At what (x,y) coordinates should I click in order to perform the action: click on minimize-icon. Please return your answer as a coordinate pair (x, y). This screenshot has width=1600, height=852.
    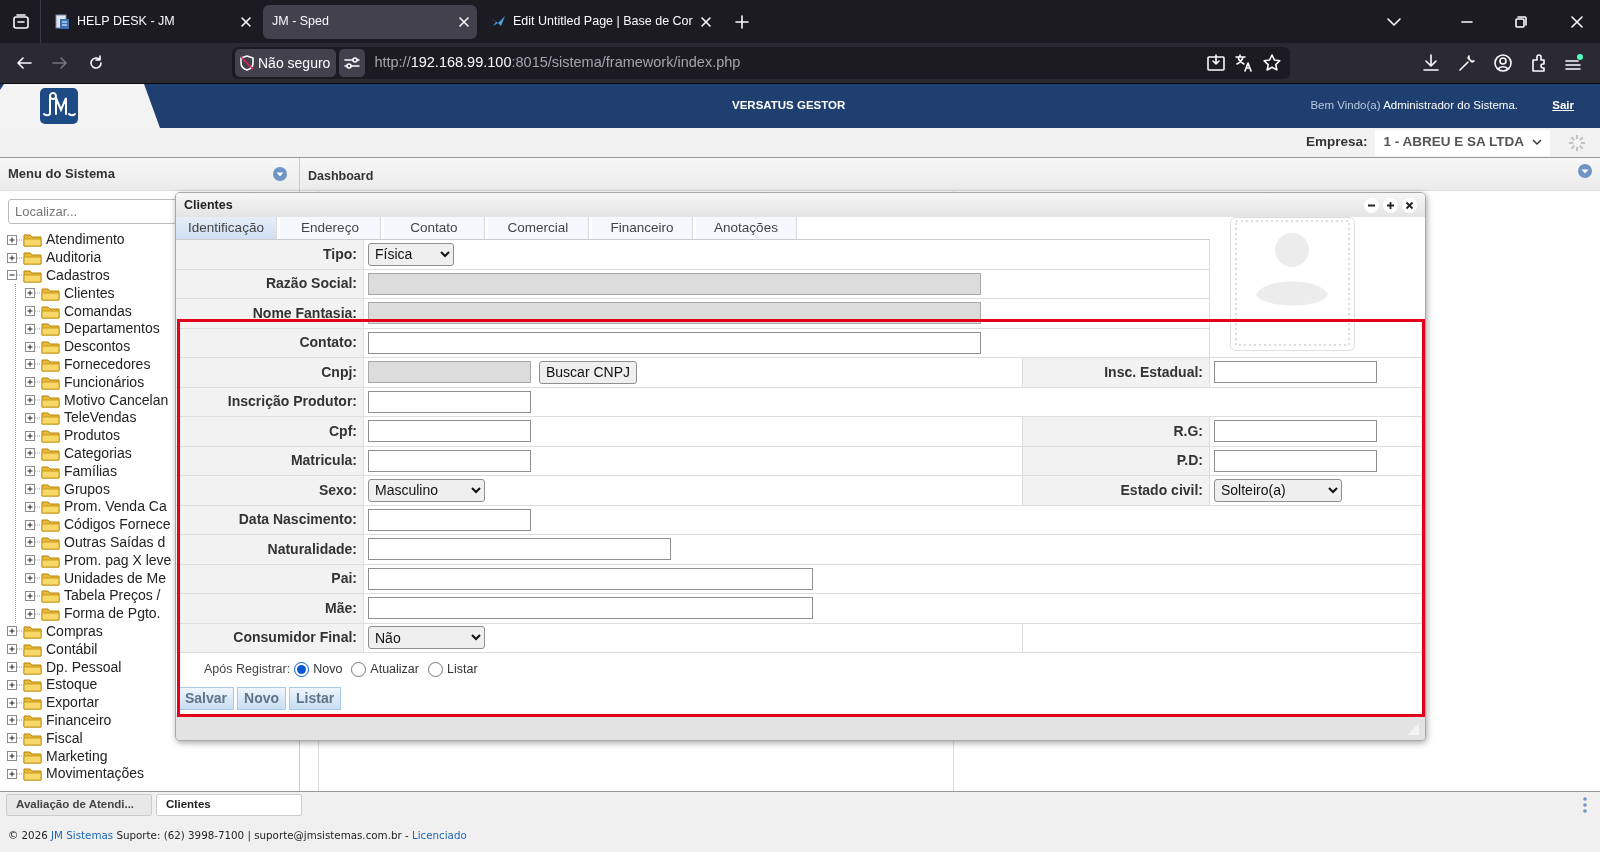
    Looking at the image, I should click on (1371, 205).